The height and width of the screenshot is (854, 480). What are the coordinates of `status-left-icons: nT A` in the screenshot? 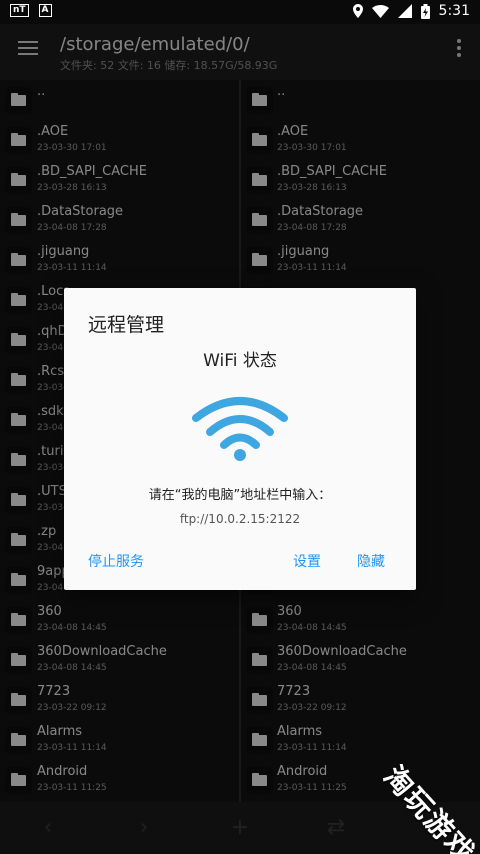 It's located at (31, 10).